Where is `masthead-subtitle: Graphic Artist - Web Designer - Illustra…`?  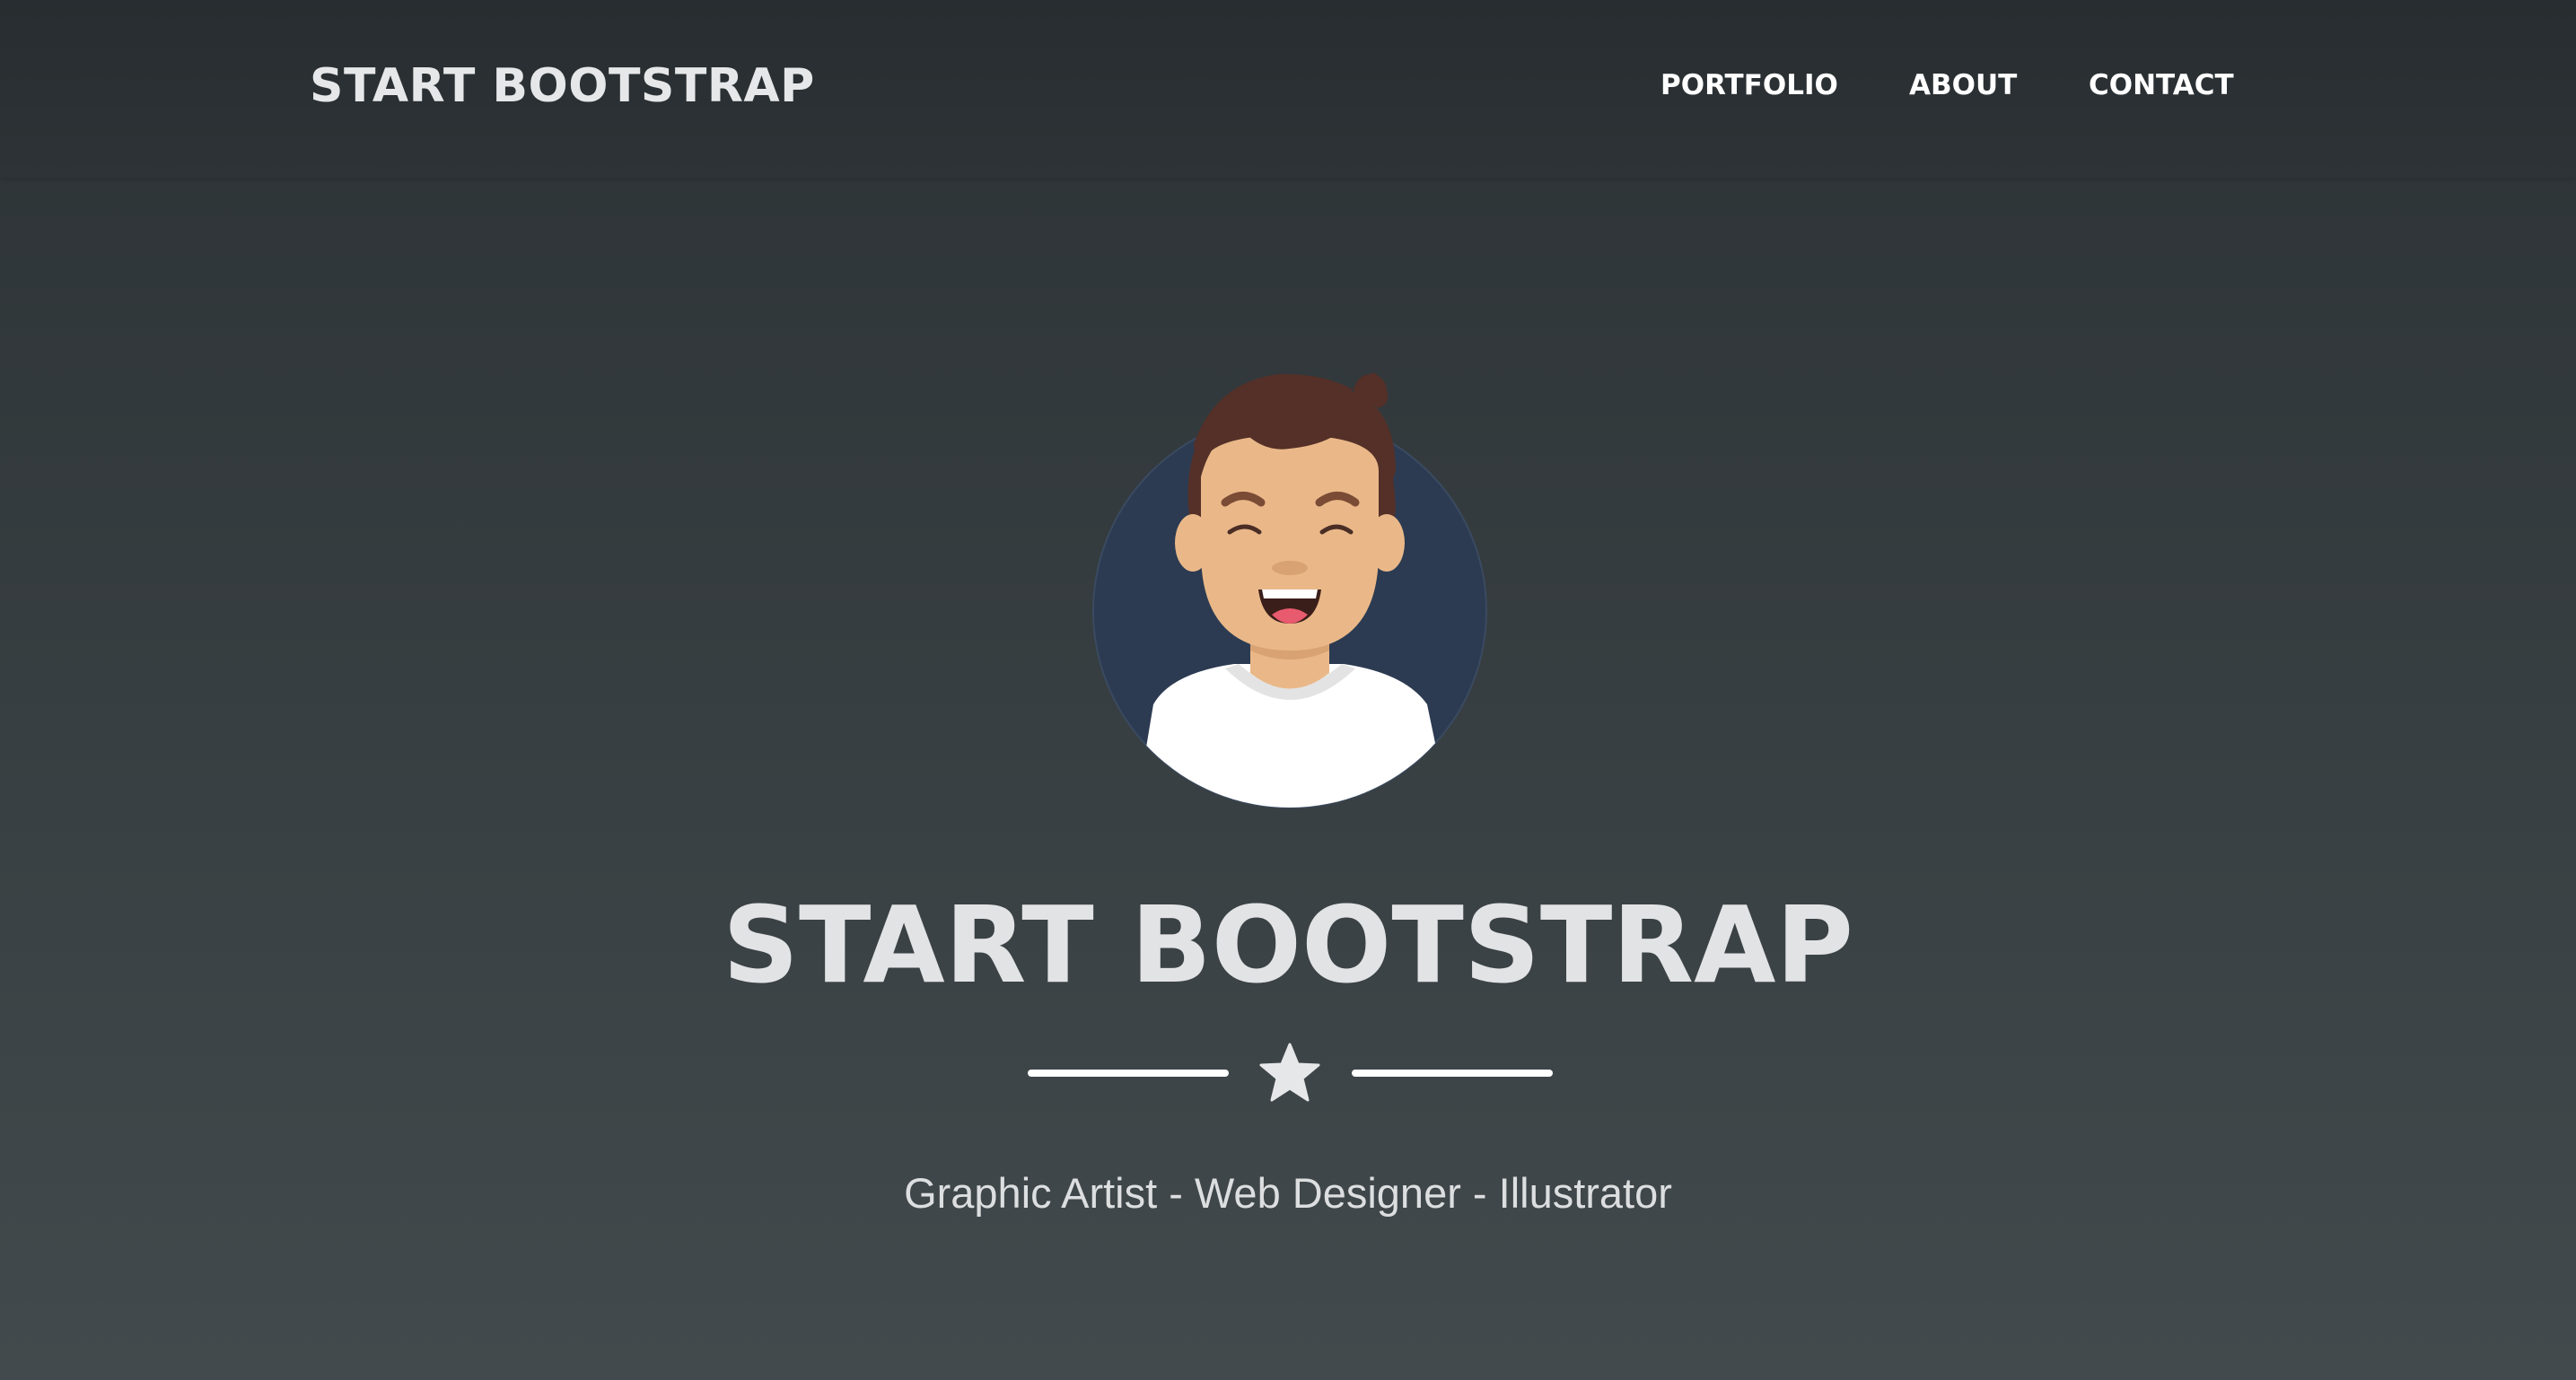
masthead-subtitle: Graphic Artist - Web Designer - Illustra… is located at coordinates (1288, 1193).